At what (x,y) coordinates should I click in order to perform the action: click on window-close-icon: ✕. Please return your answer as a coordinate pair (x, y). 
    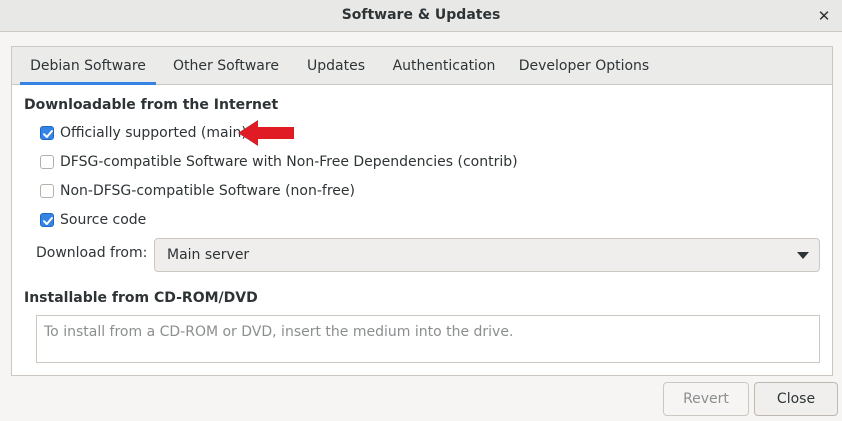
    Looking at the image, I should click on (824, 16).